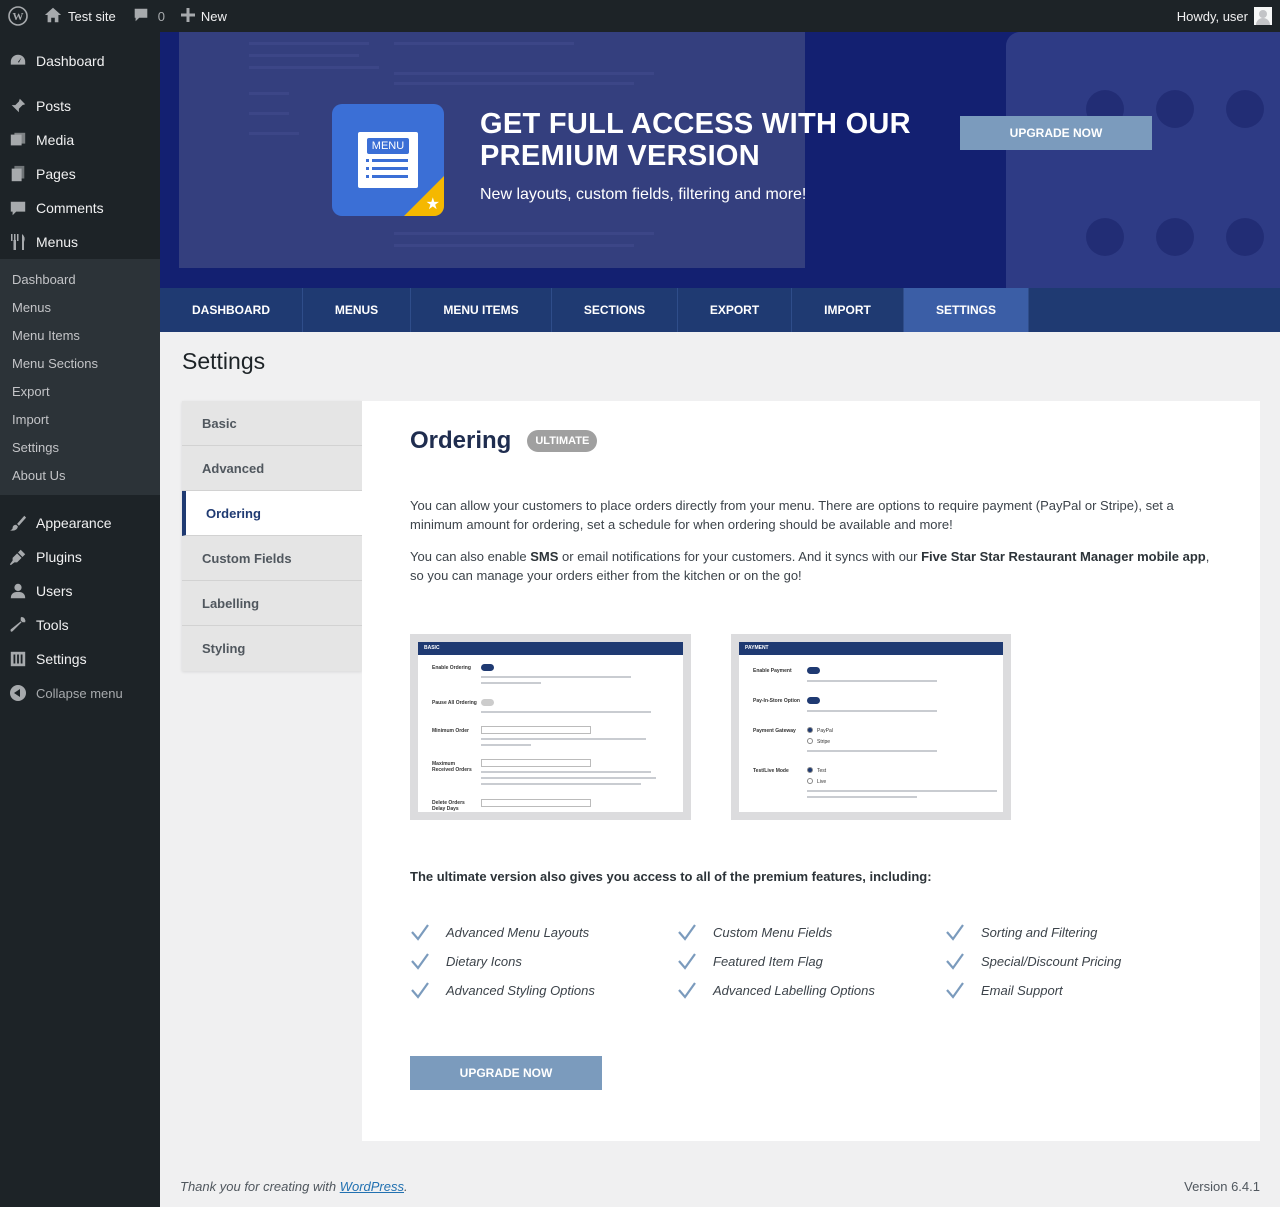 Image resolution: width=1280 pixels, height=1207 pixels. What do you see at coordinates (272, 423) in the screenshot?
I see `settings-tab-basic: Basic` at bounding box center [272, 423].